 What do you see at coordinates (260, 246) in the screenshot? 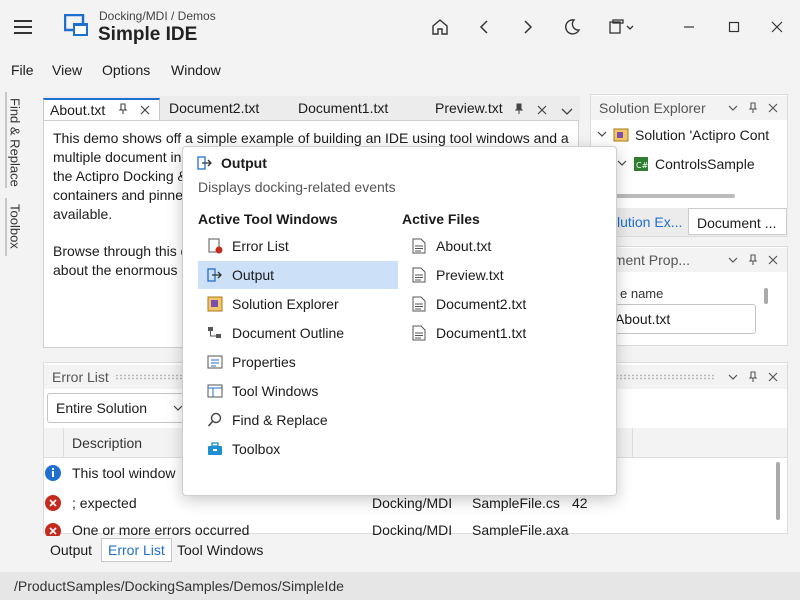
I see `popup-item-label: Error List` at bounding box center [260, 246].